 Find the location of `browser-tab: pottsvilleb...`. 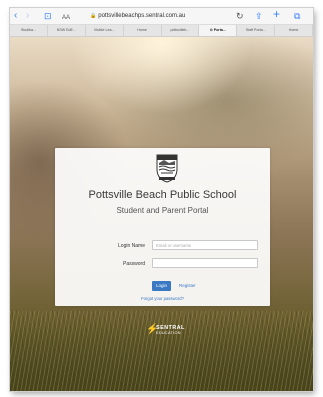

browser-tab: pottsvilleb... is located at coordinates (181, 30).